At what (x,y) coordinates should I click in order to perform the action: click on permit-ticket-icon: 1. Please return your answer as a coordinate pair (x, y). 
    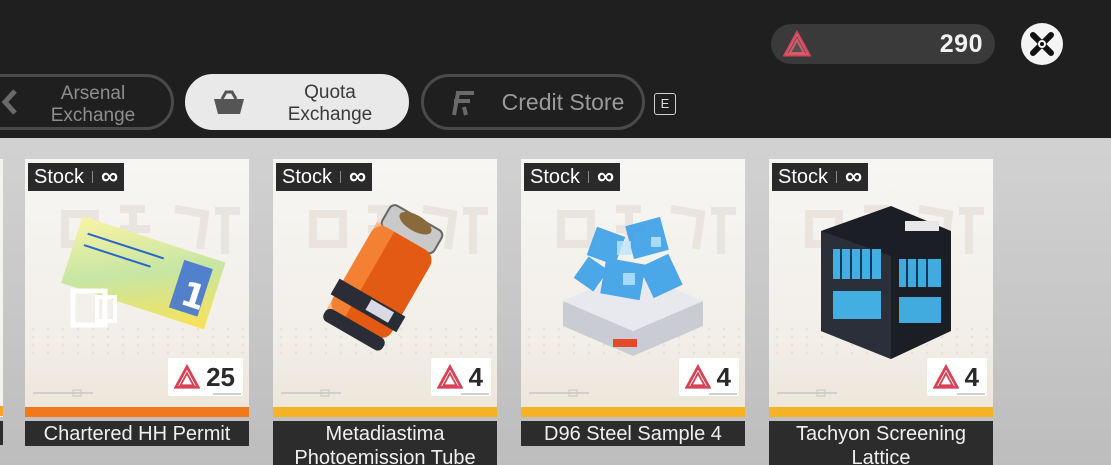
    Looking at the image, I should click on (143, 273).